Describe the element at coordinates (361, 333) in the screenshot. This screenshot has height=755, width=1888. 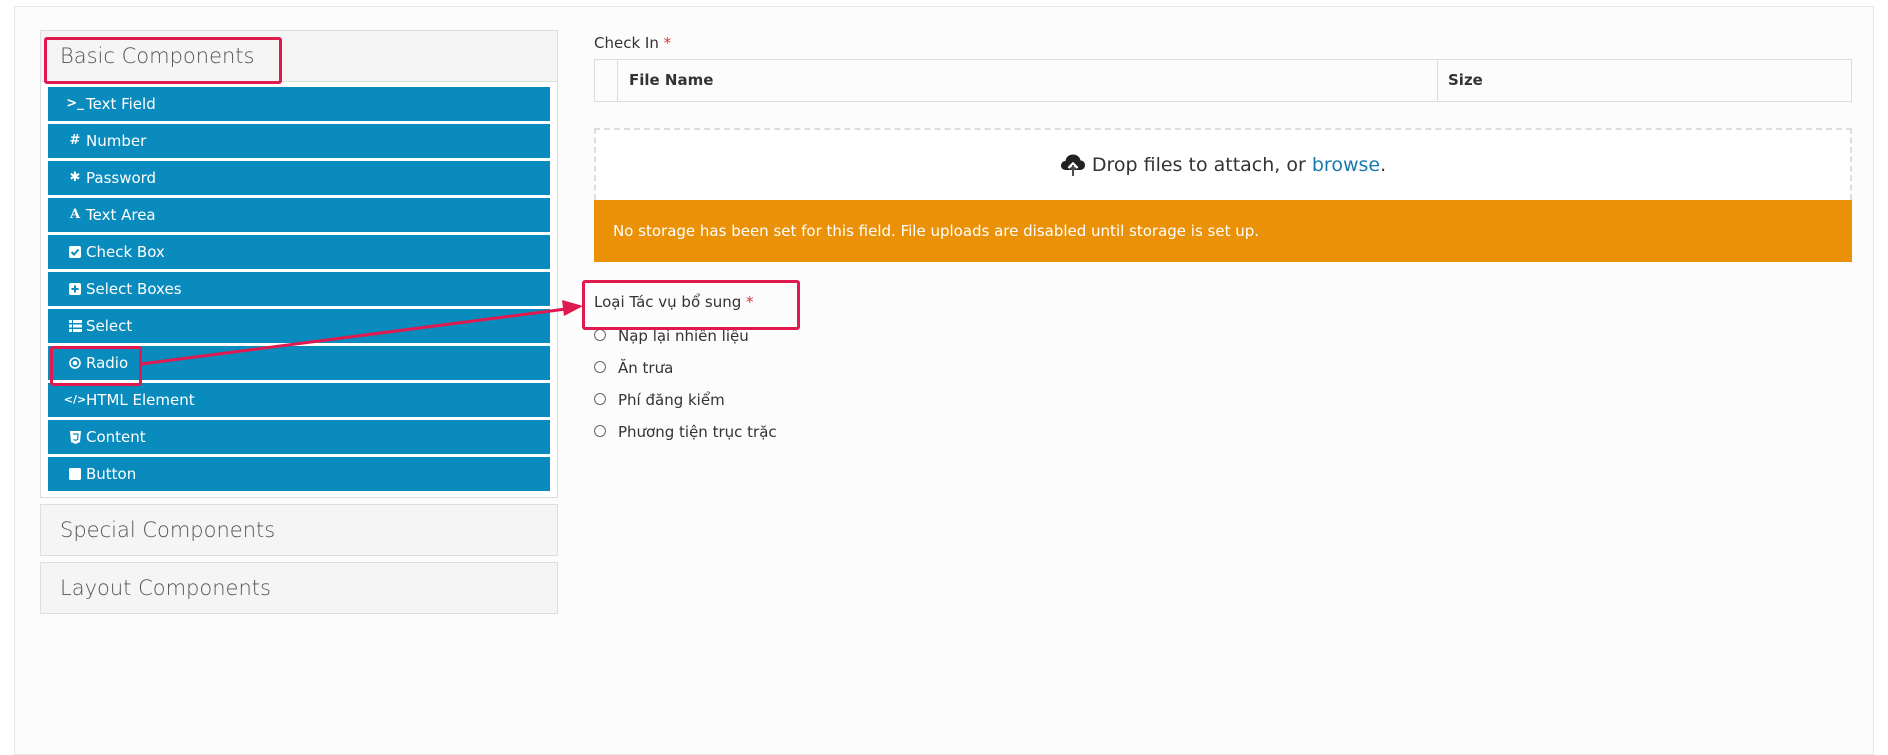
I see `annotation-arrow` at that location.